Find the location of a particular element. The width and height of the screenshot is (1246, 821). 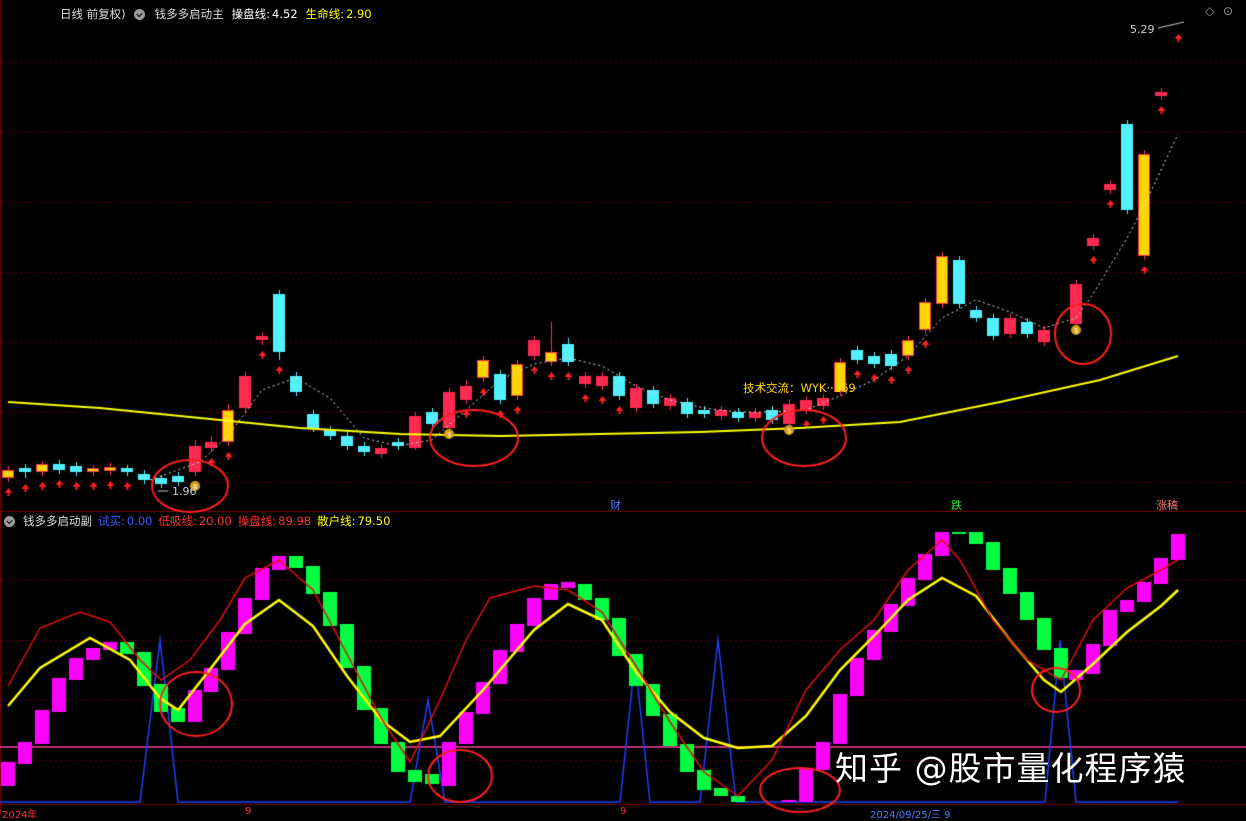

life-line-label: 生命线: is located at coordinates (325, 14).